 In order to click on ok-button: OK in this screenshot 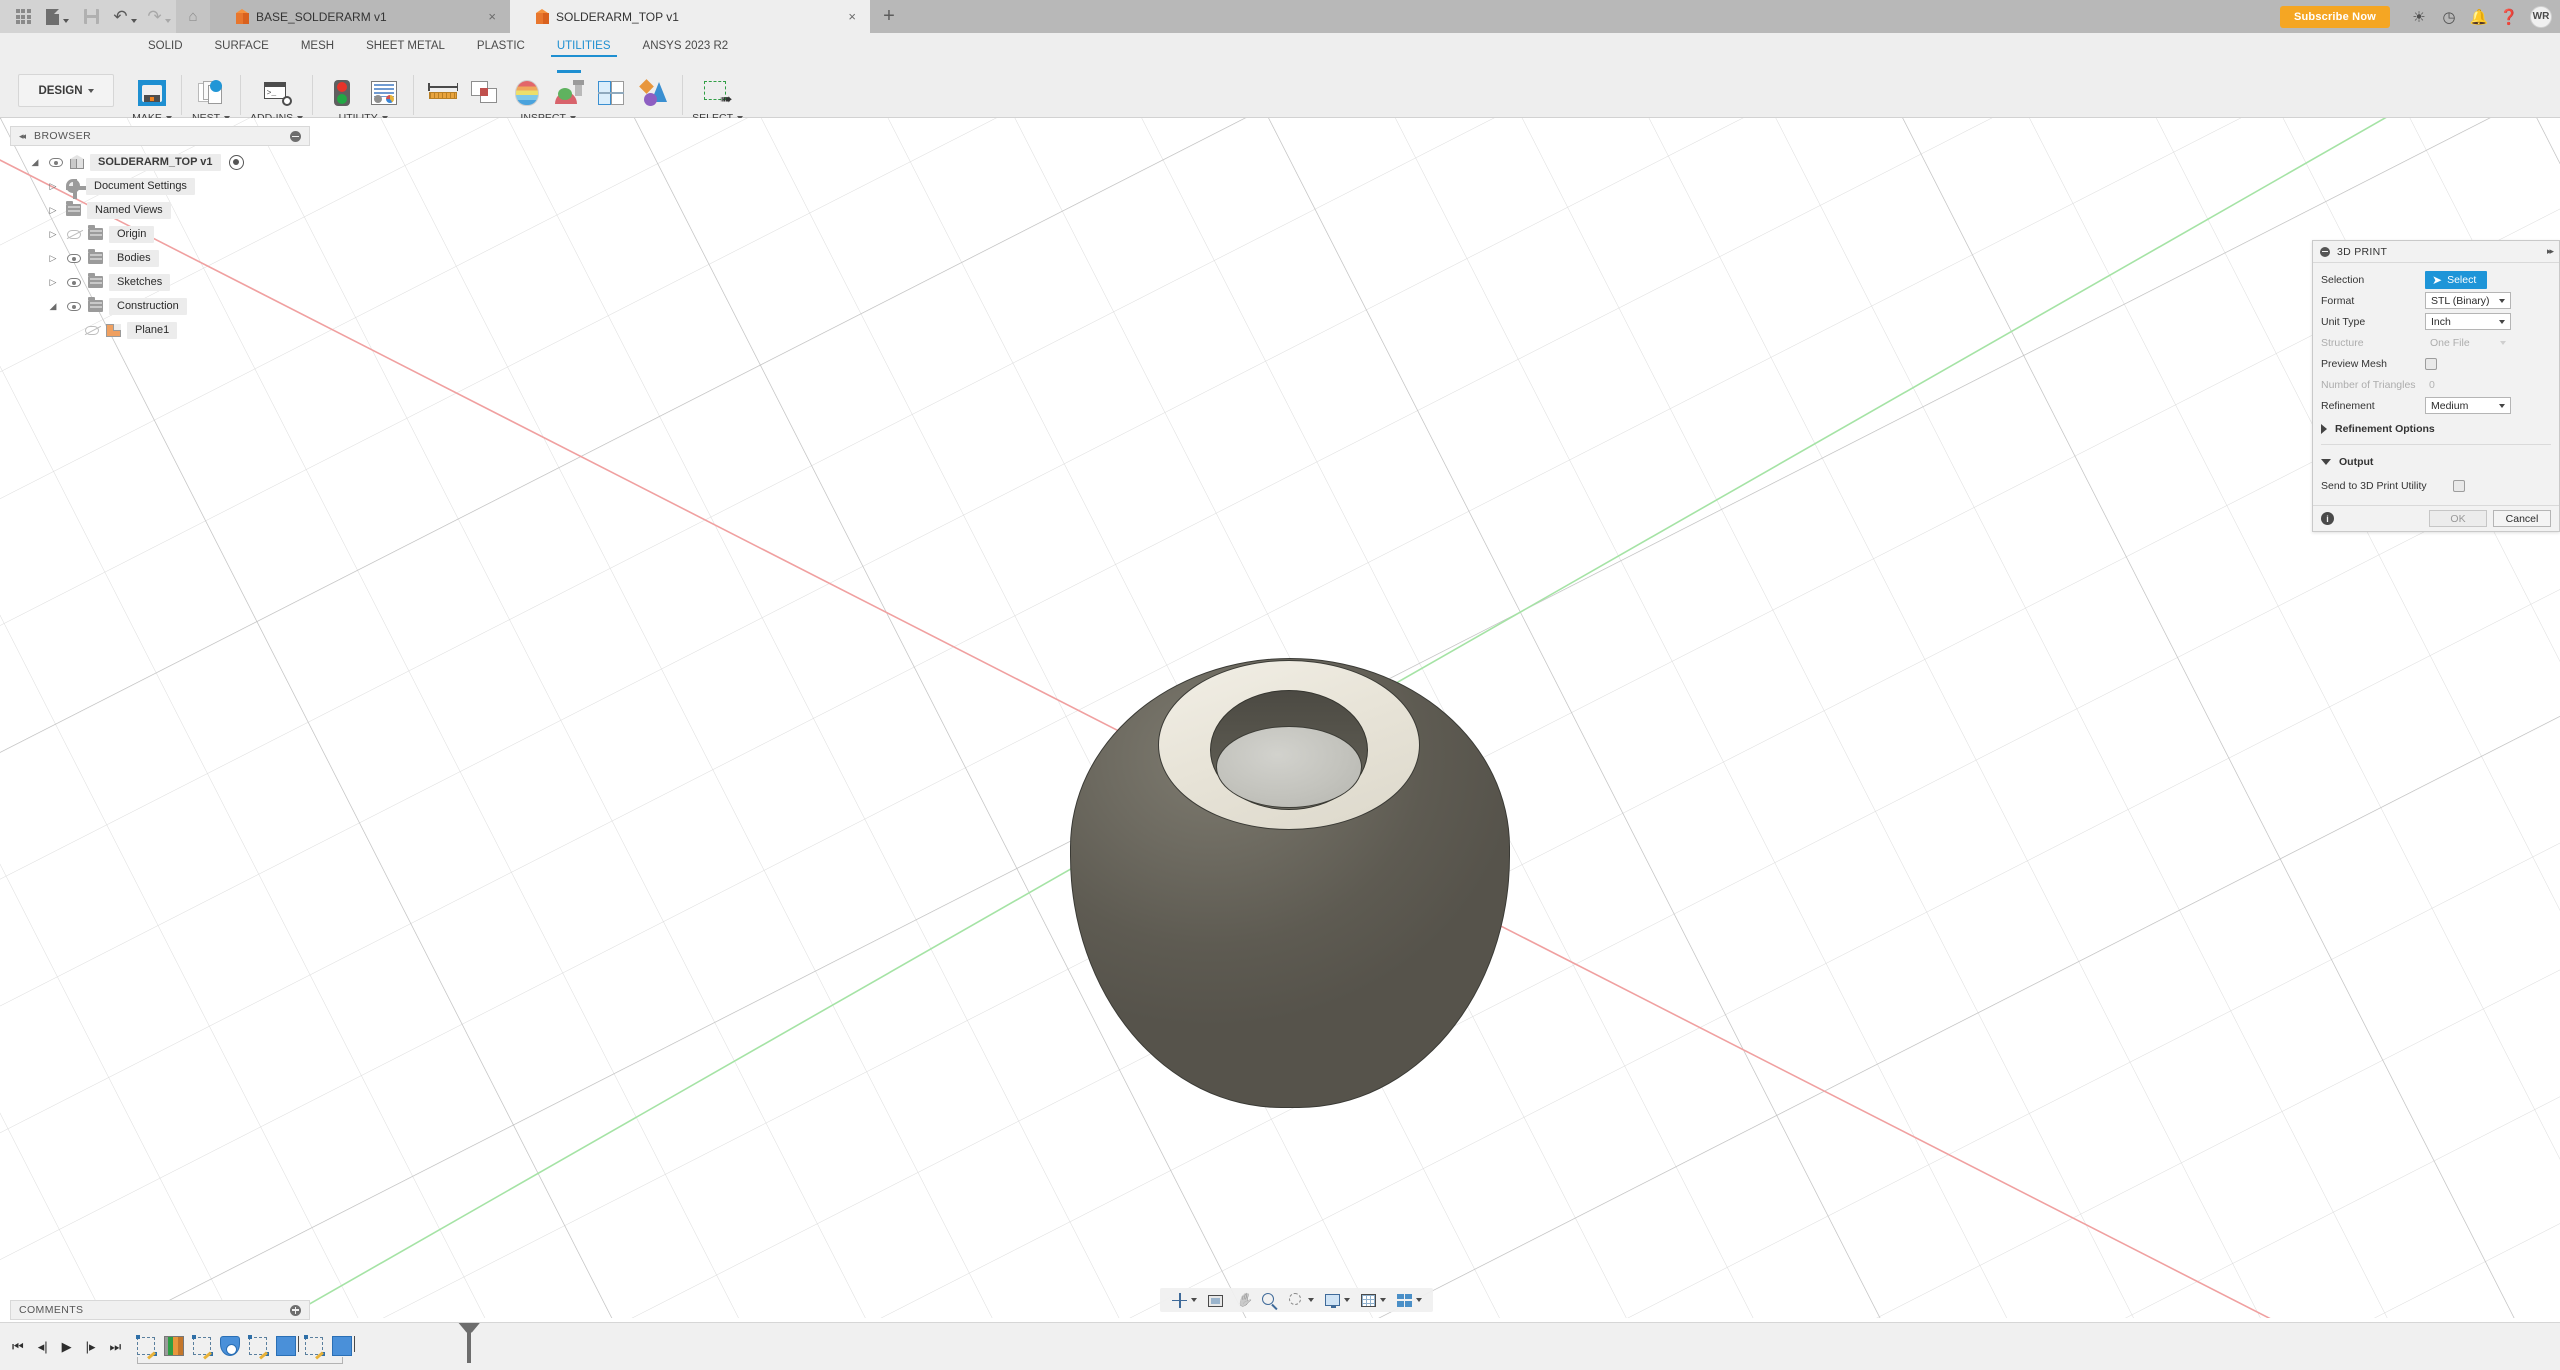, I will do `click(2458, 518)`.